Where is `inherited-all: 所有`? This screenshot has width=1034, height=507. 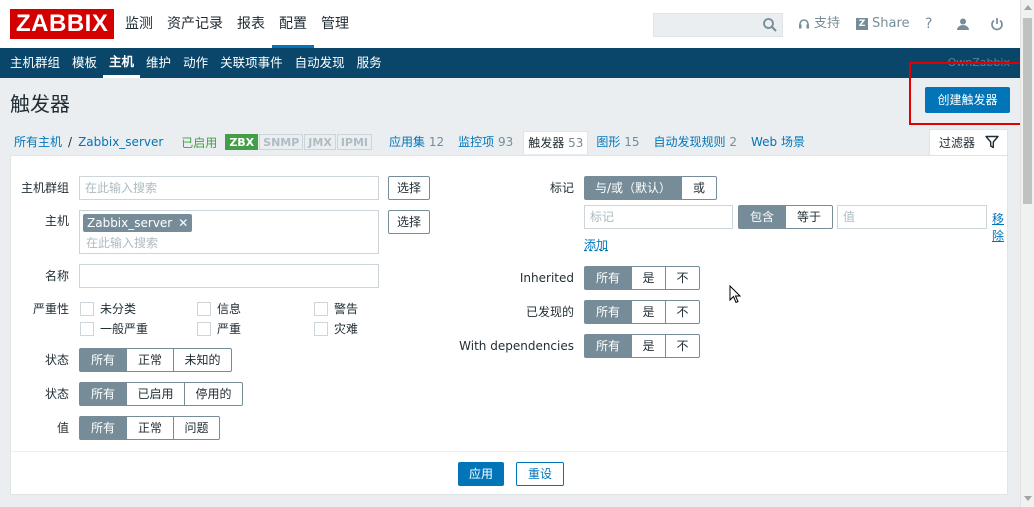 inherited-all: 所有 is located at coordinates (608, 278).